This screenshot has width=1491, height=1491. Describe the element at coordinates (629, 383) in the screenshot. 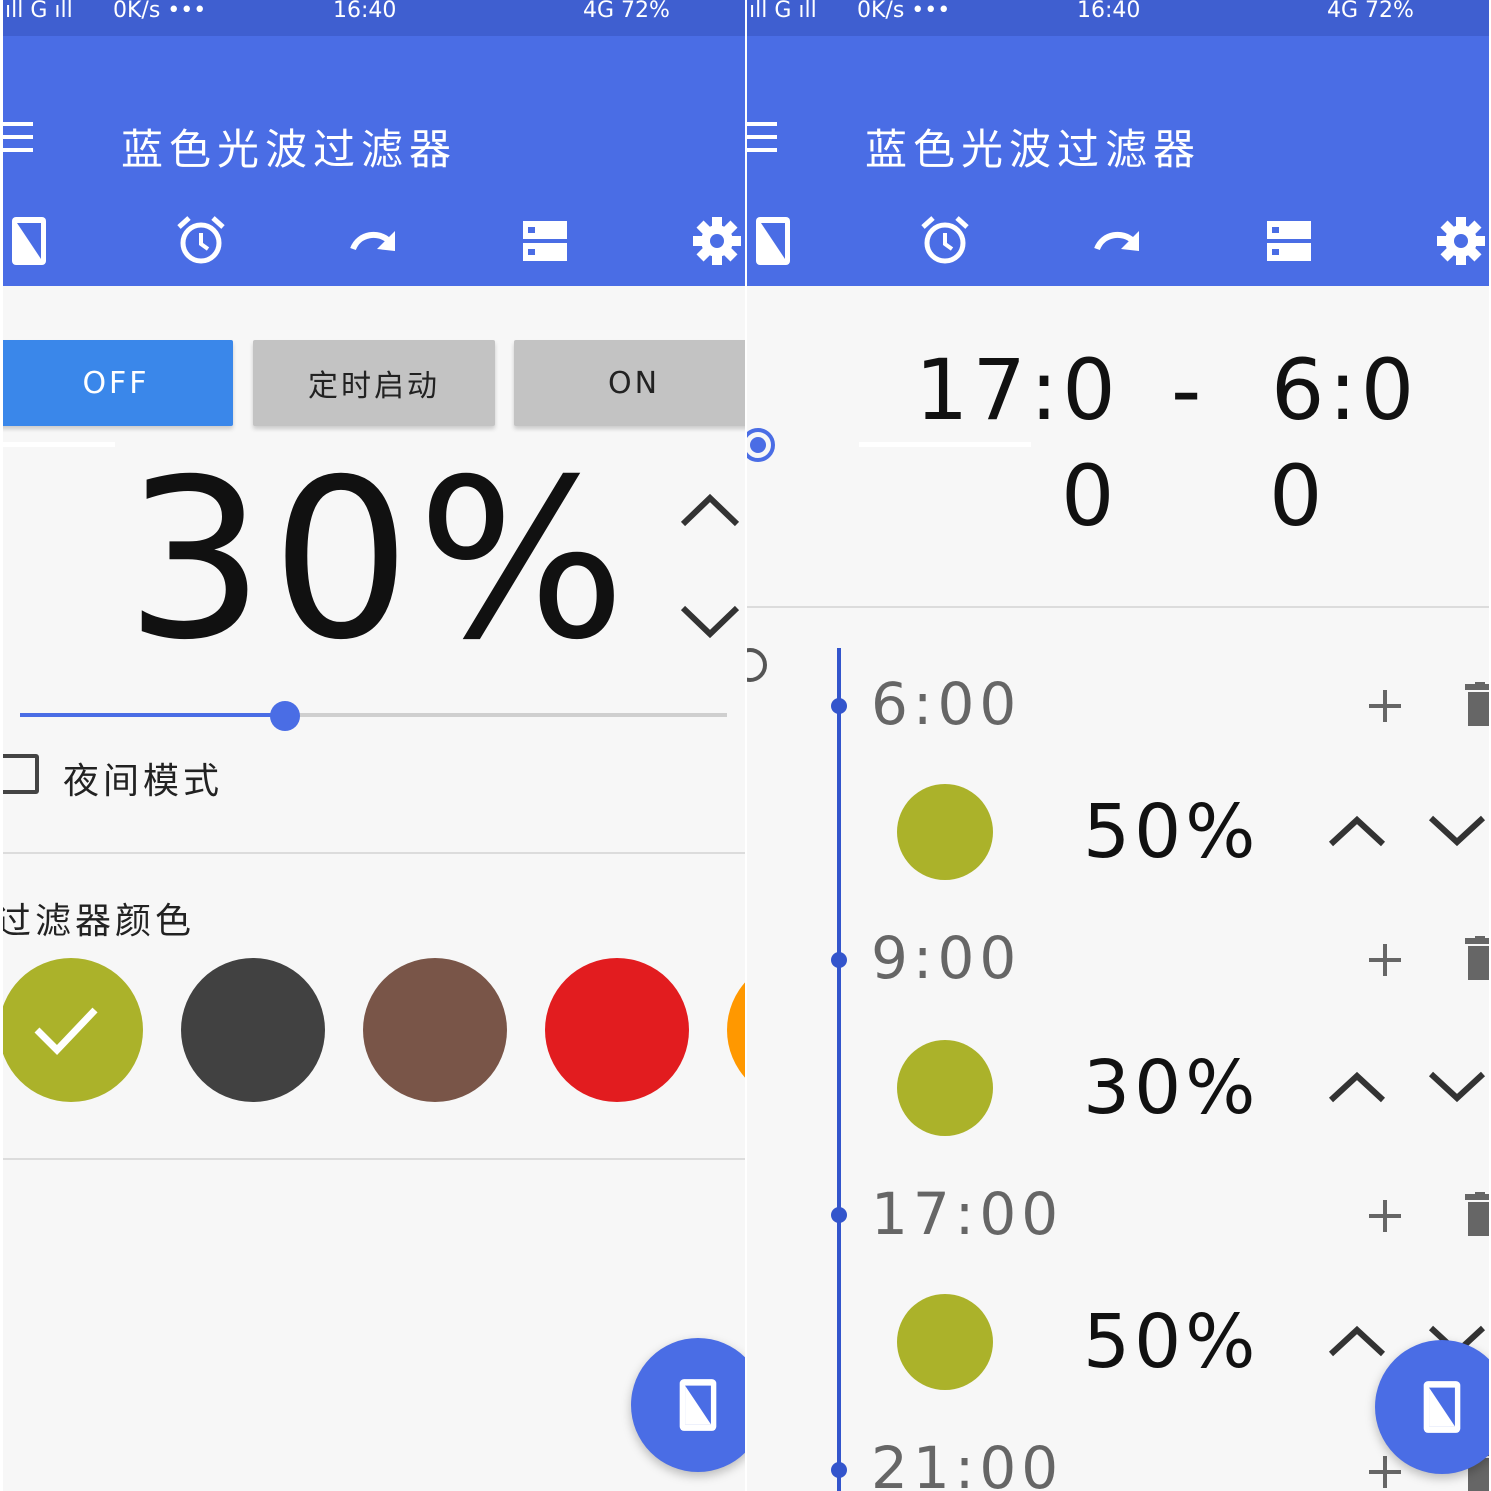

I see `on-button: ON` at that location.